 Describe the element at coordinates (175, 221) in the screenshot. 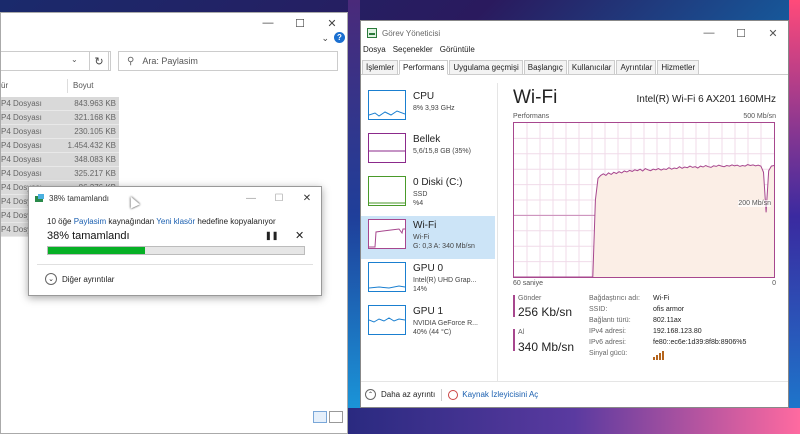

I see `destination-link: Yeni klasör` at that location.